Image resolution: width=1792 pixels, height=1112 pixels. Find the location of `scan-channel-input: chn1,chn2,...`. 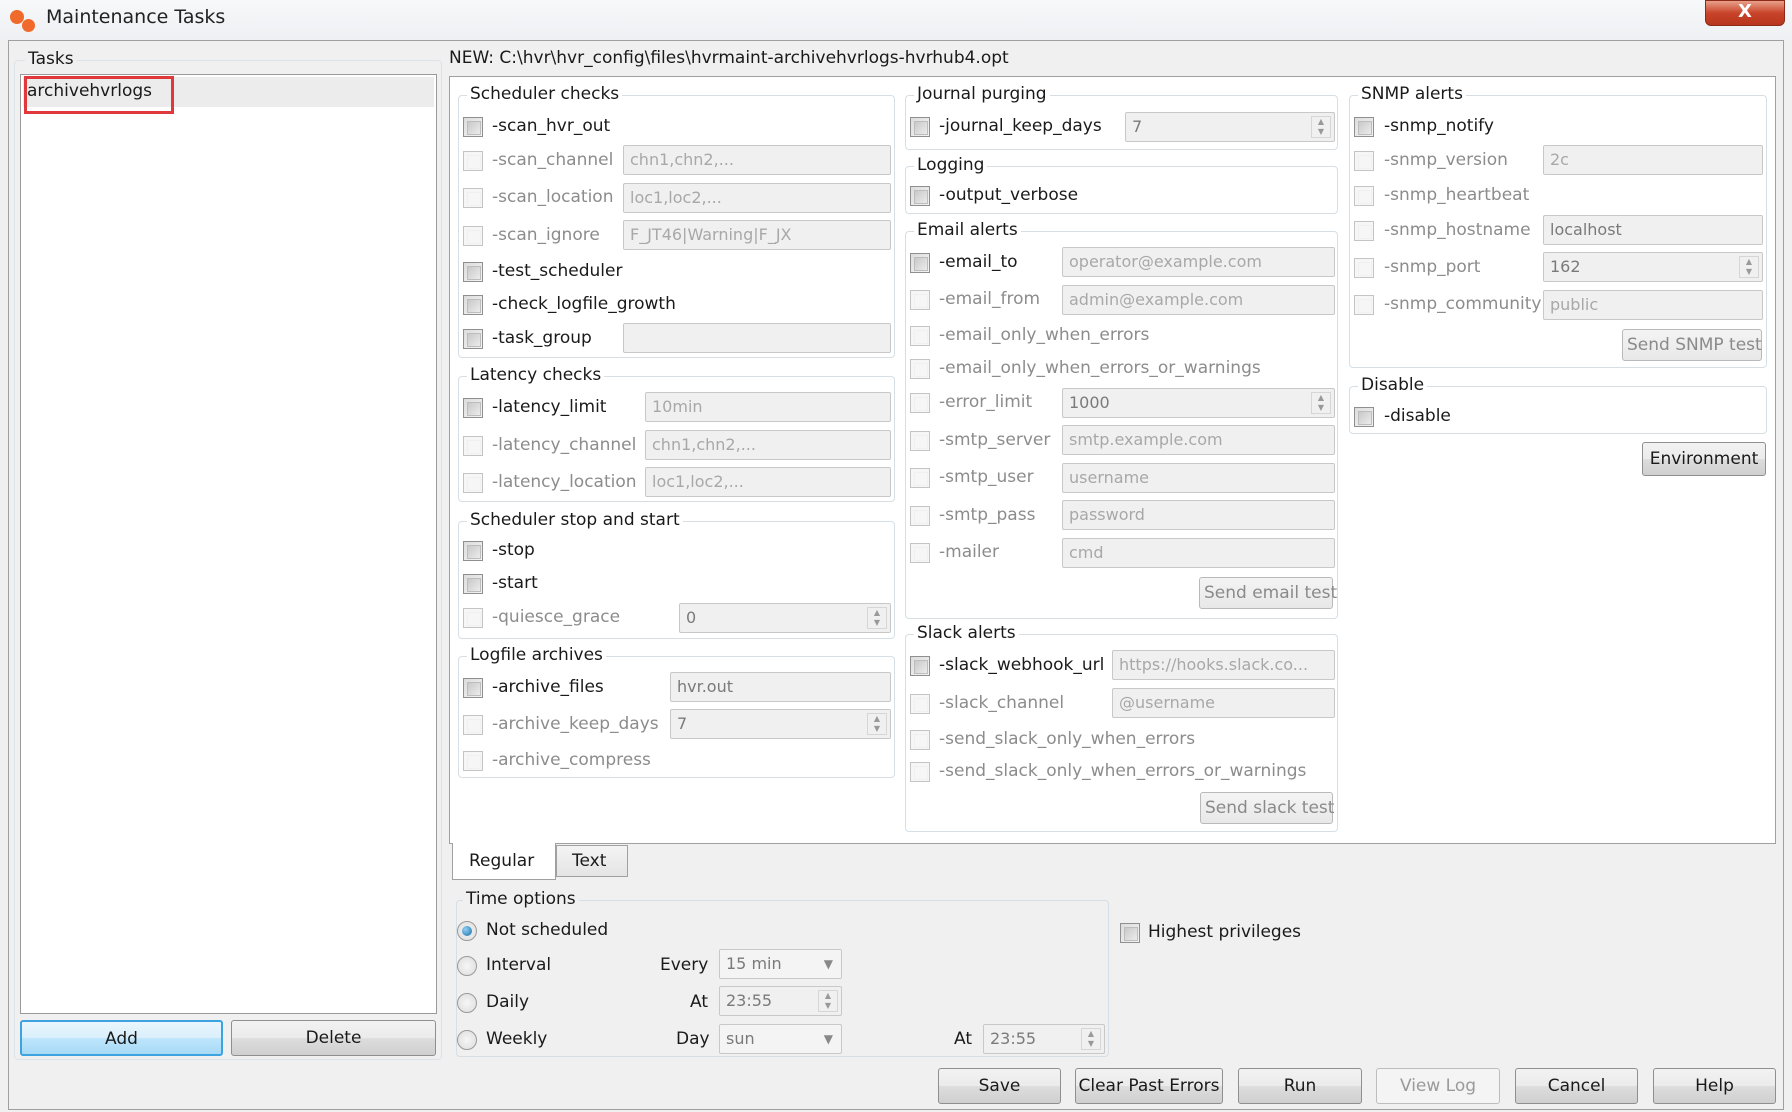

scan-channel-input: chn1,chn2,... is located at coordinates (757, 160).